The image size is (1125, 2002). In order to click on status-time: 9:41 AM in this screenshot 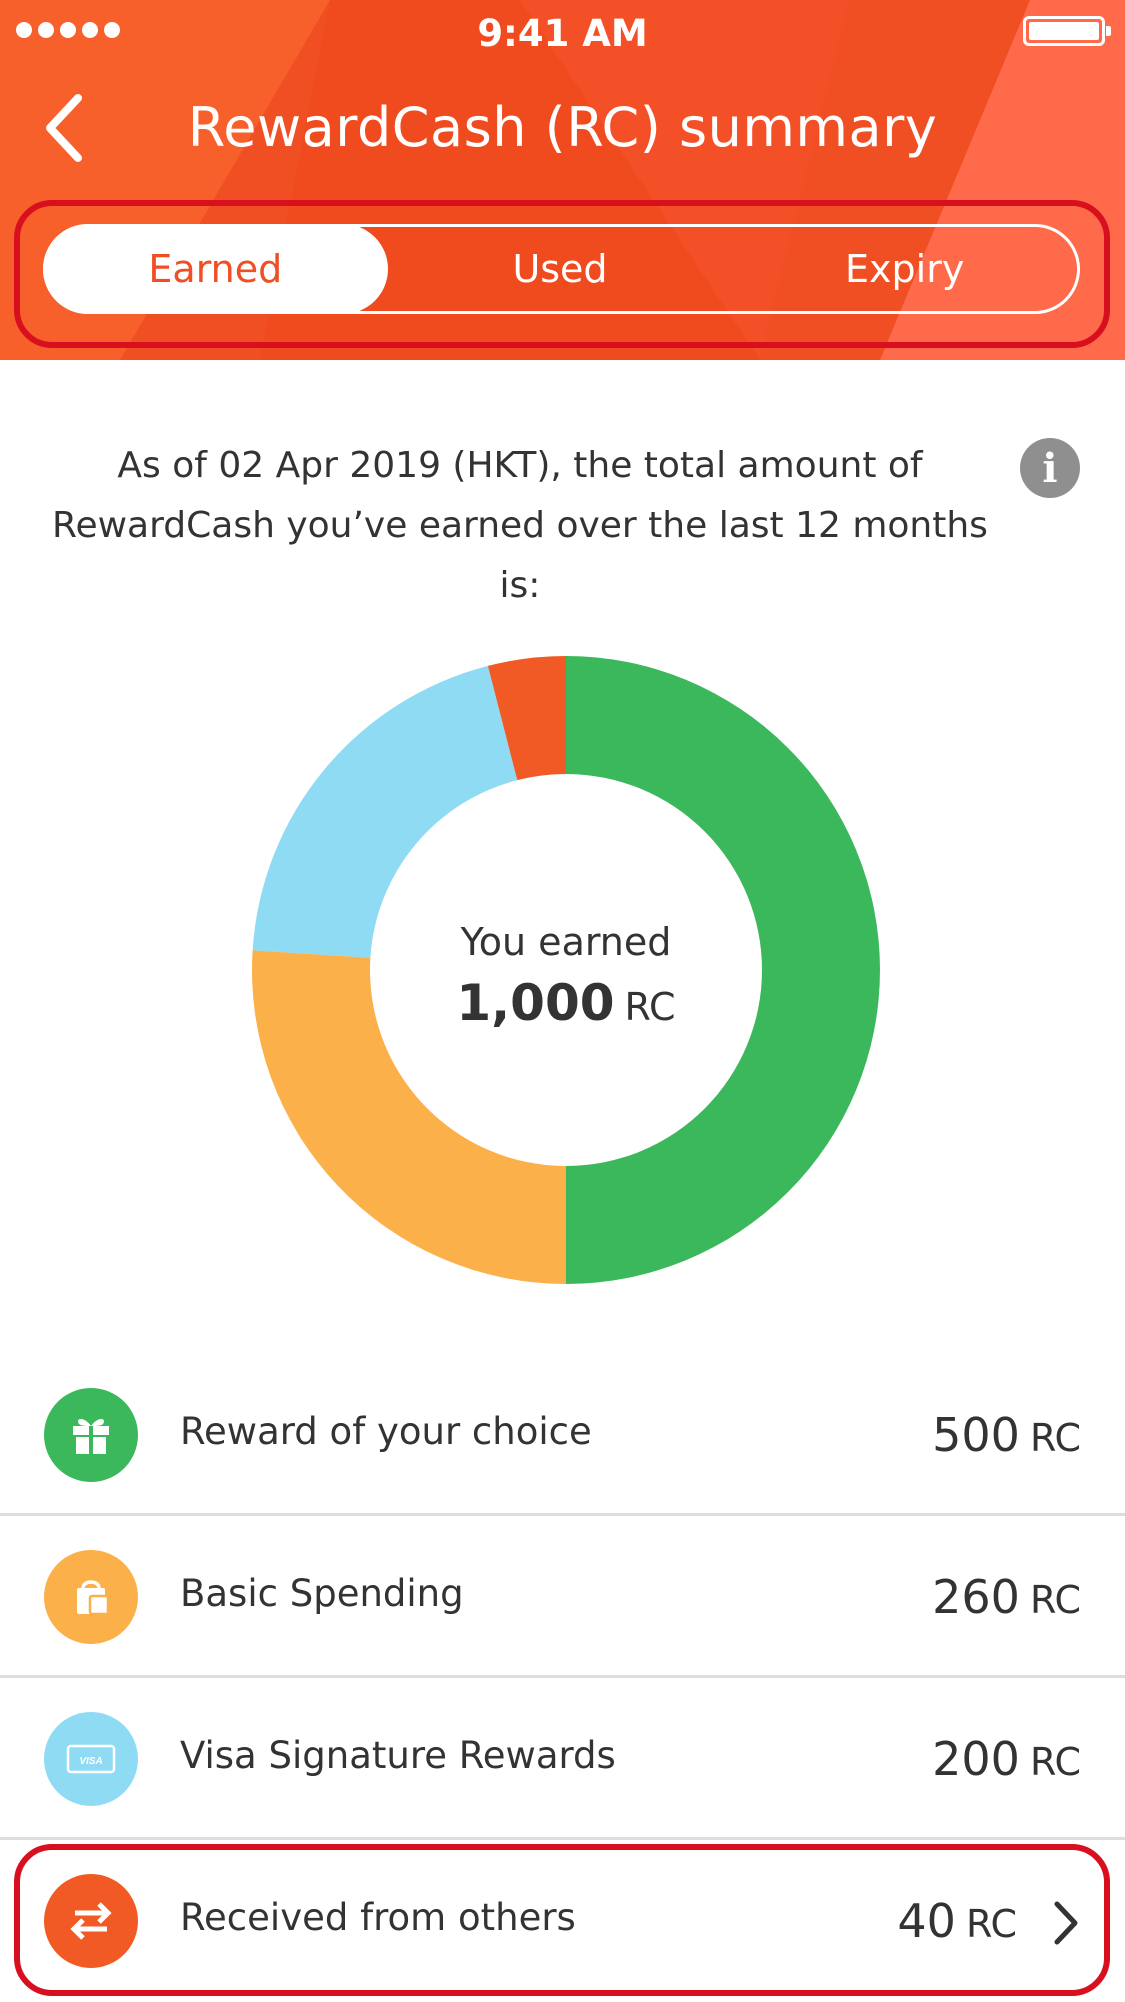, I will do `click(562, 33)`.